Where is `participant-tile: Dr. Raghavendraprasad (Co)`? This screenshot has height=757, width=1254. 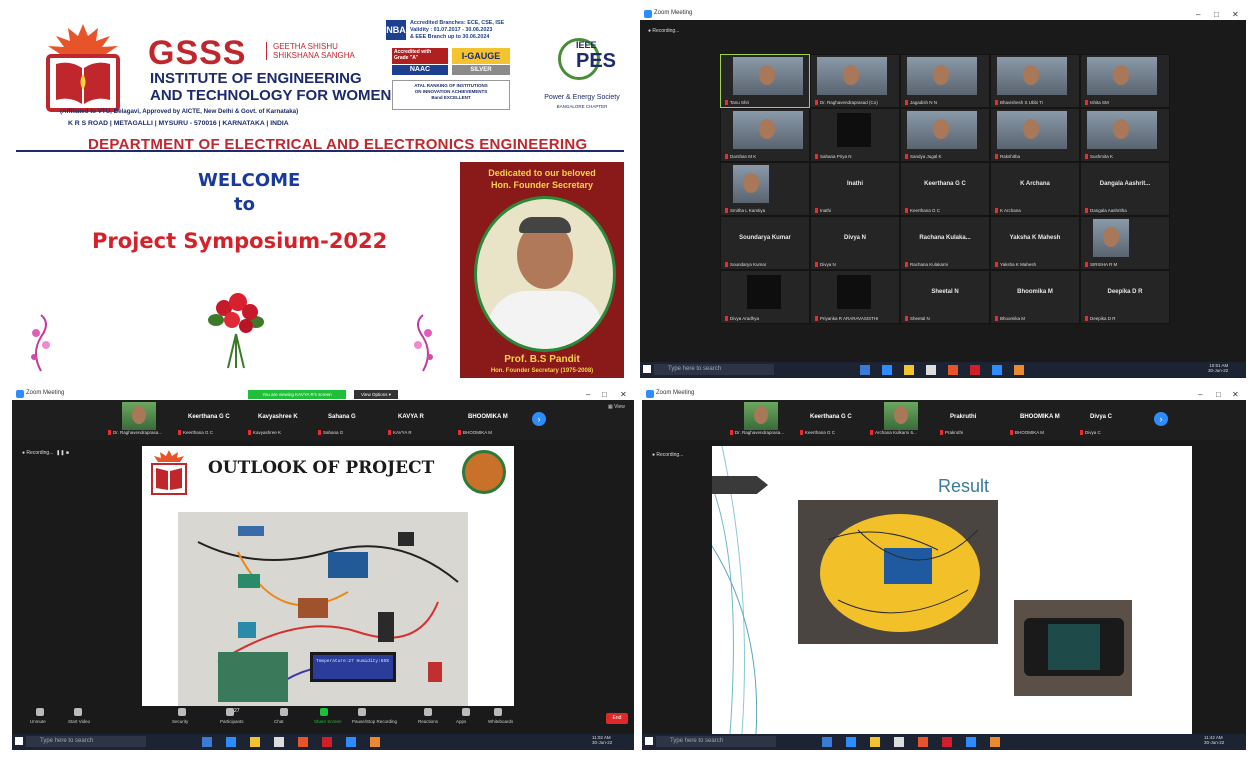
participant-tile: Dr. Raghavendraprasad (Co) is located at coordinates (855, 81).